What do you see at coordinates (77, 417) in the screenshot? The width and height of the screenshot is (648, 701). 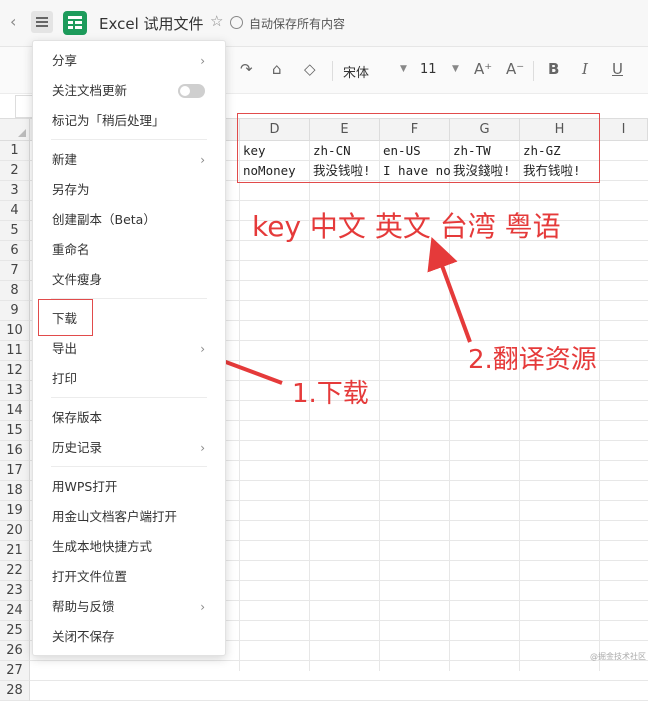 I see `menu-item-label: 保存版本` at bounding box center [77, 417].